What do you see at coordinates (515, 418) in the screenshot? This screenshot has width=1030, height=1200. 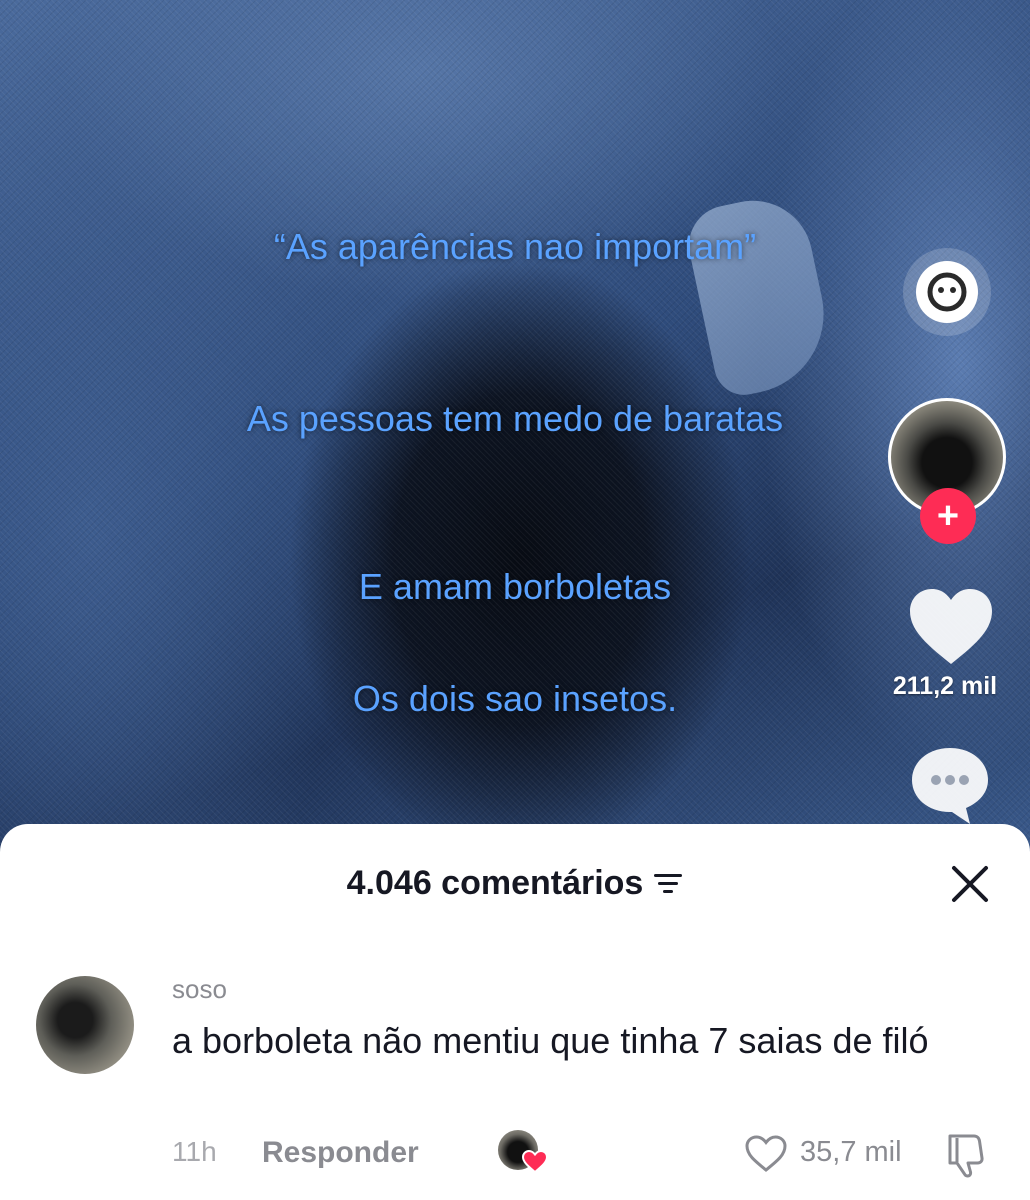 I see `overlay-line-2: As pessoas tem medo de baratas` at bounding box center [515, 418].